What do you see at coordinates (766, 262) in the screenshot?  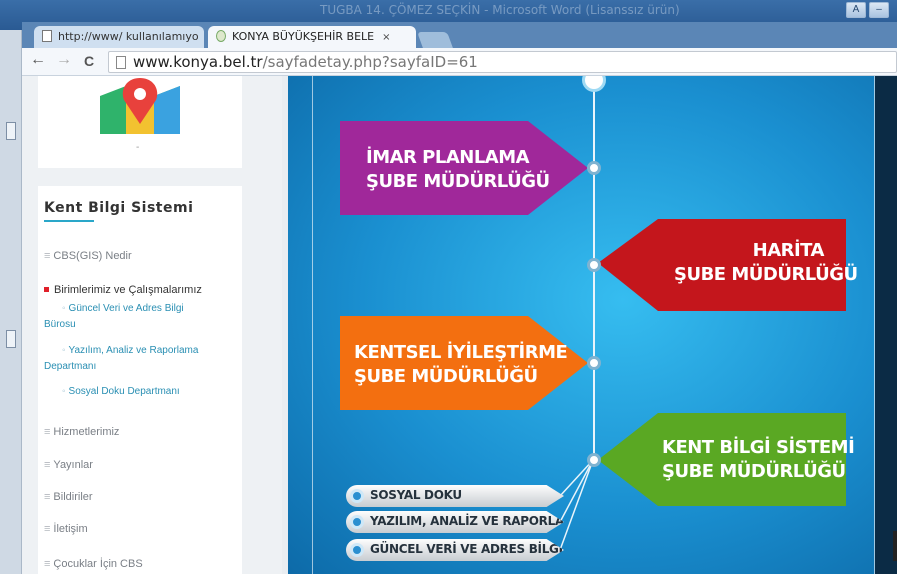 I see `banner-harita-text: HARİTA ŞUBE MÜDÜRLÜĞÜ` at bounding box center [766, 262].